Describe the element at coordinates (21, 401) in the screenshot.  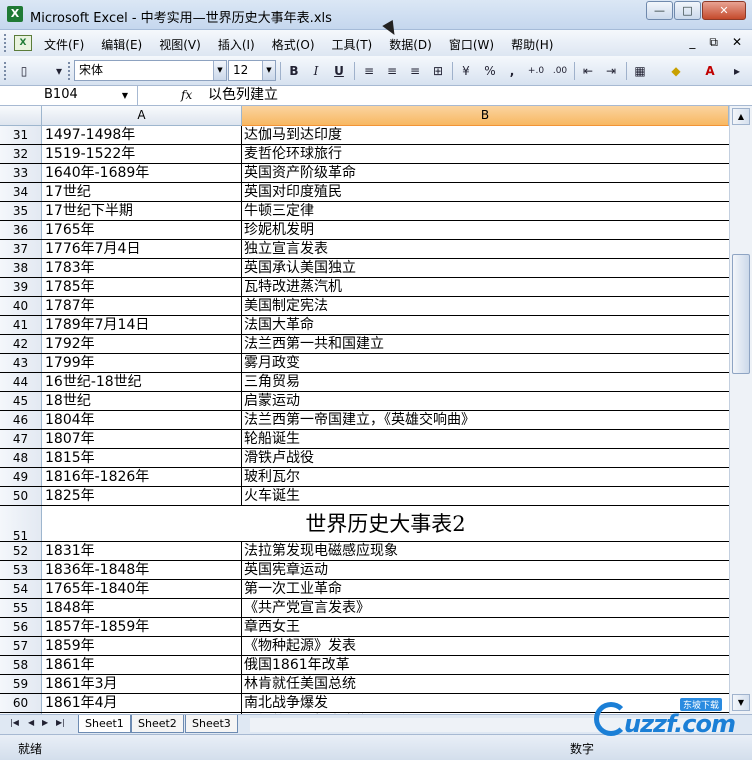
I see `row-header: 45` at that location.